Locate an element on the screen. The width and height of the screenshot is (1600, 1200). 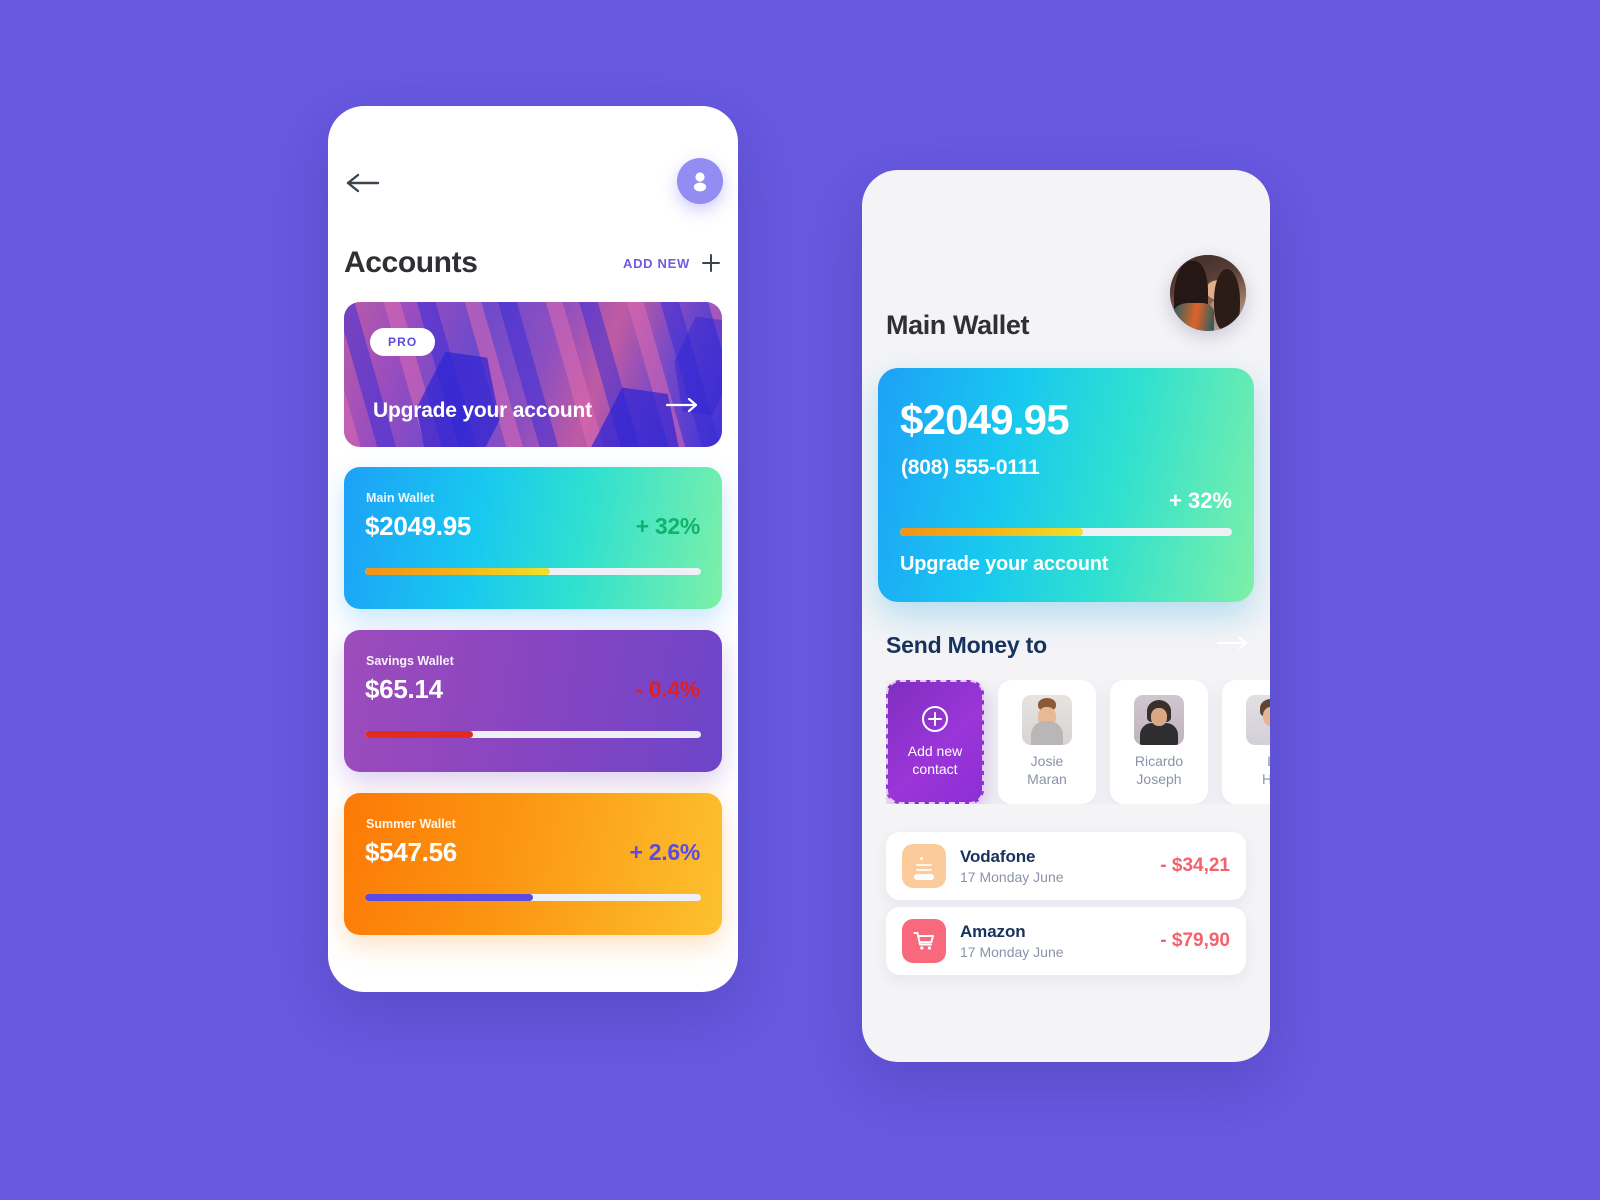
add-contact-line-2: contact is located at coordinates (935, 769).